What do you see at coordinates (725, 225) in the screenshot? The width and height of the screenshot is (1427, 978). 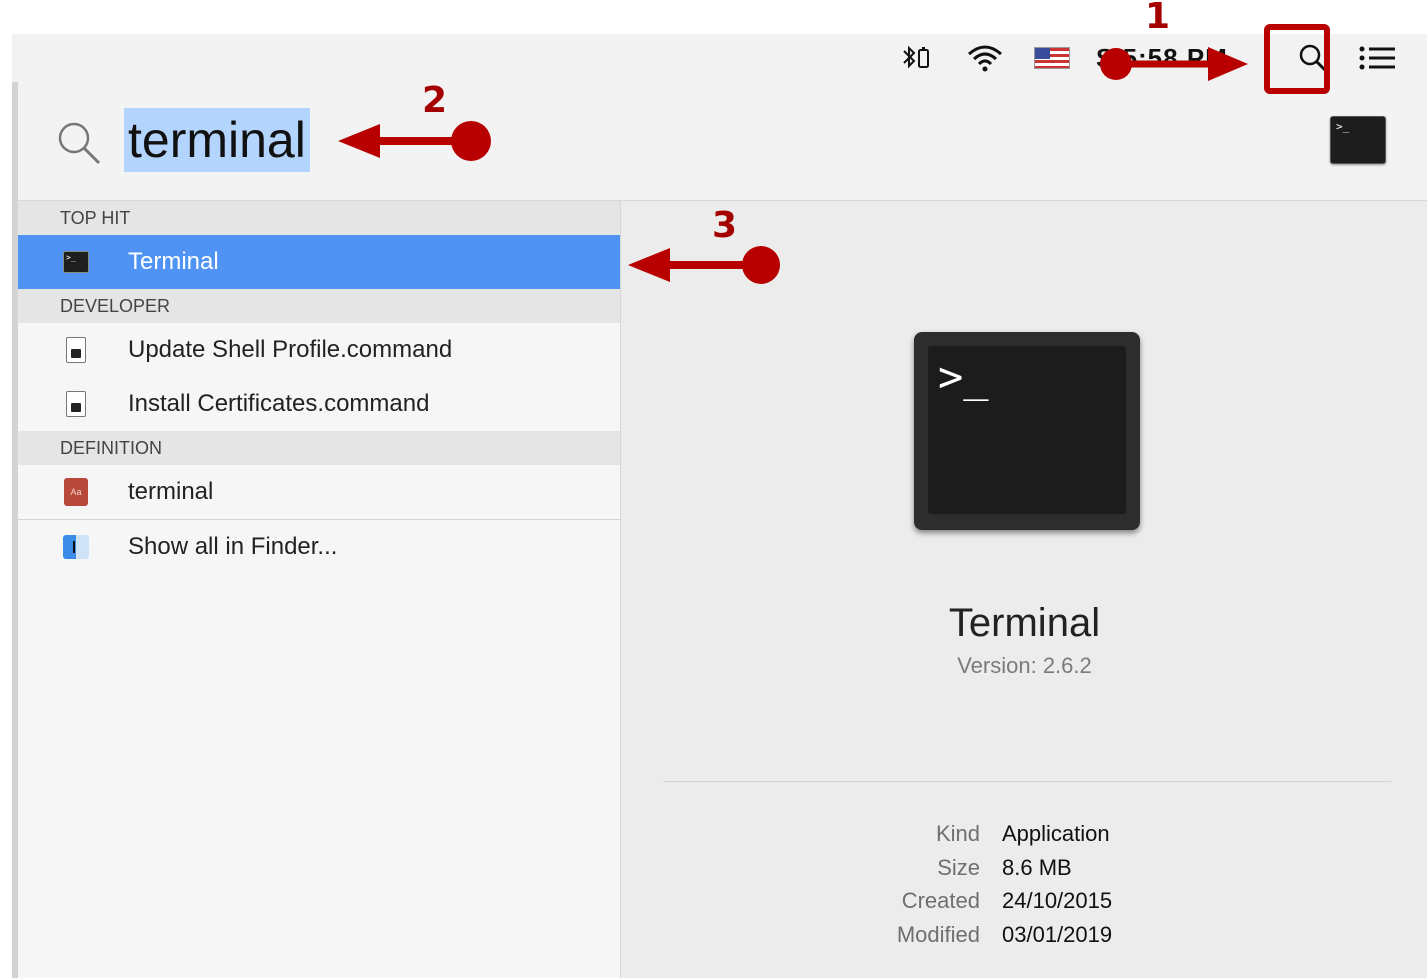 I see `annotation-step-3: 3` at bounding box center [725, 225].